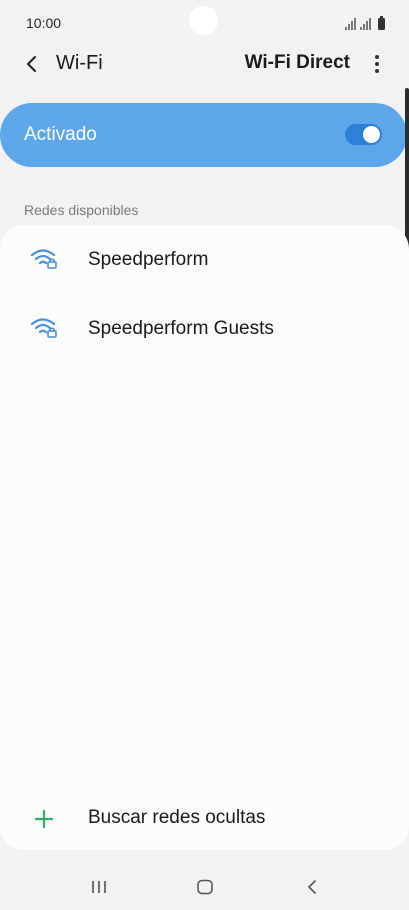 The image size is (409, 910). What do you see at coordinates (177, 817) in the screenshot?
I see `add-network-label: Buscar redes ocultas` at bounding box center [177, 817].